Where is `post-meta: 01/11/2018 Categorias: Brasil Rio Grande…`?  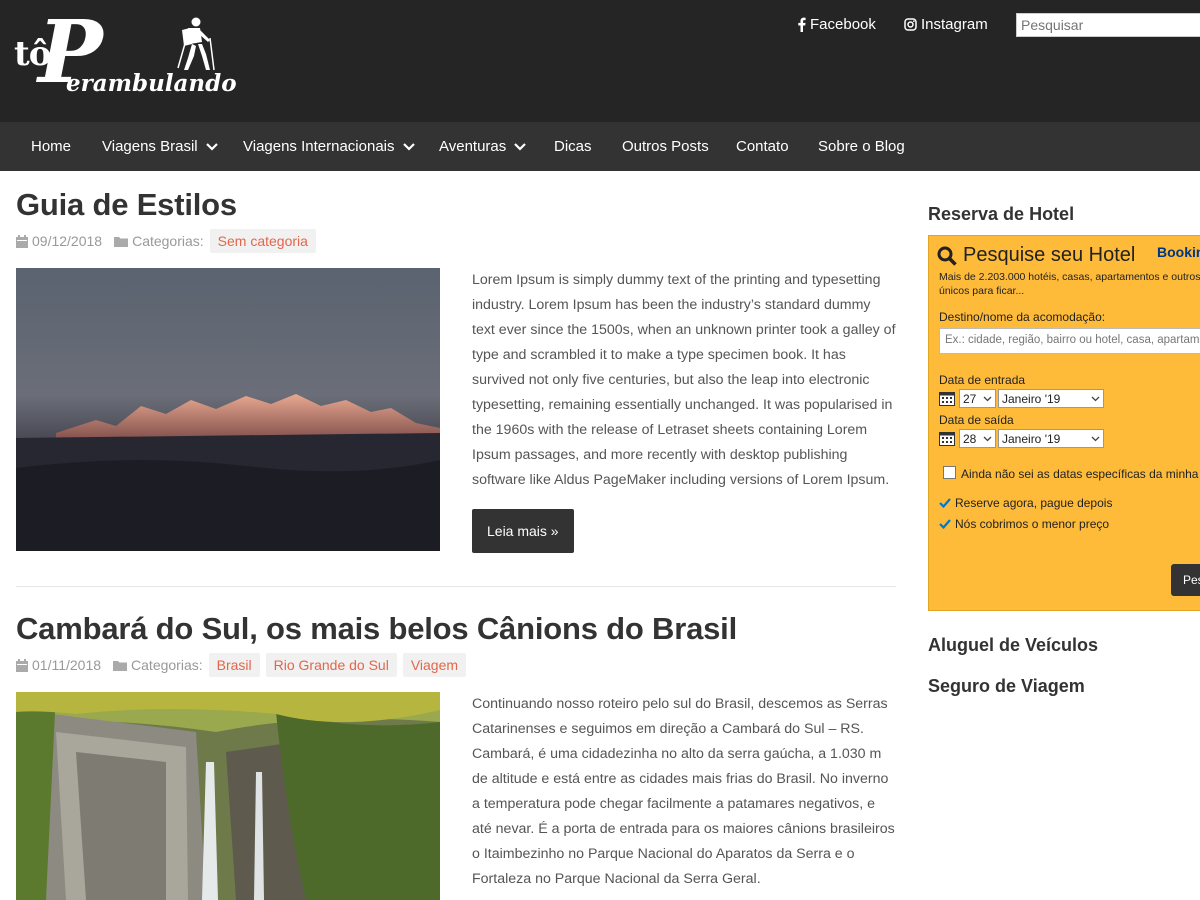
post-meta: 01/11/2018 Categorias: Brasil Rio Grande… is located at coordinates (241, 665).